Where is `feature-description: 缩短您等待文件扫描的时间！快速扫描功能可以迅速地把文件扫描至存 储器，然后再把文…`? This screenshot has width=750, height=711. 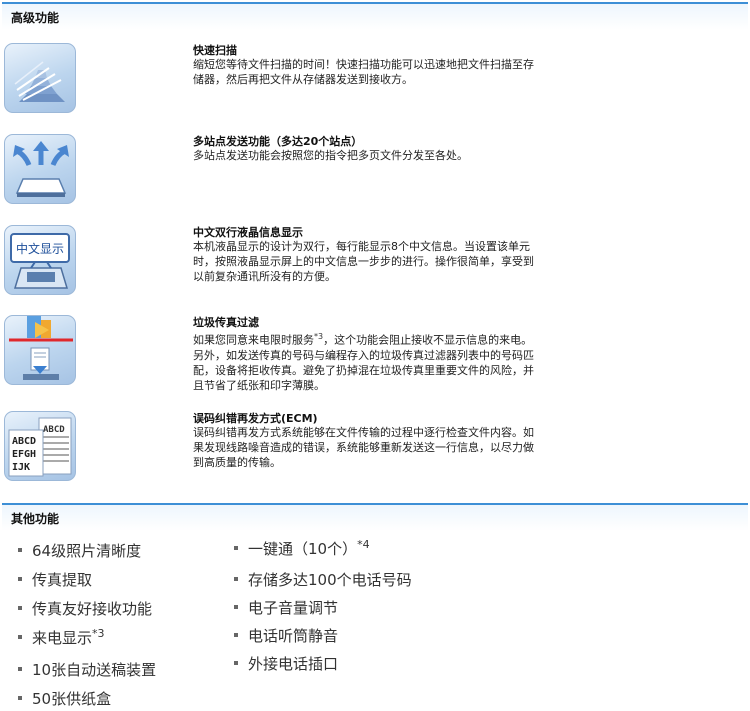
feature-description: 缩短您等待文件扫描的时间！快速扫描功能可以迅速地把文件扫描至存 储器，然后再把文… is located at coordinates (363, 72).